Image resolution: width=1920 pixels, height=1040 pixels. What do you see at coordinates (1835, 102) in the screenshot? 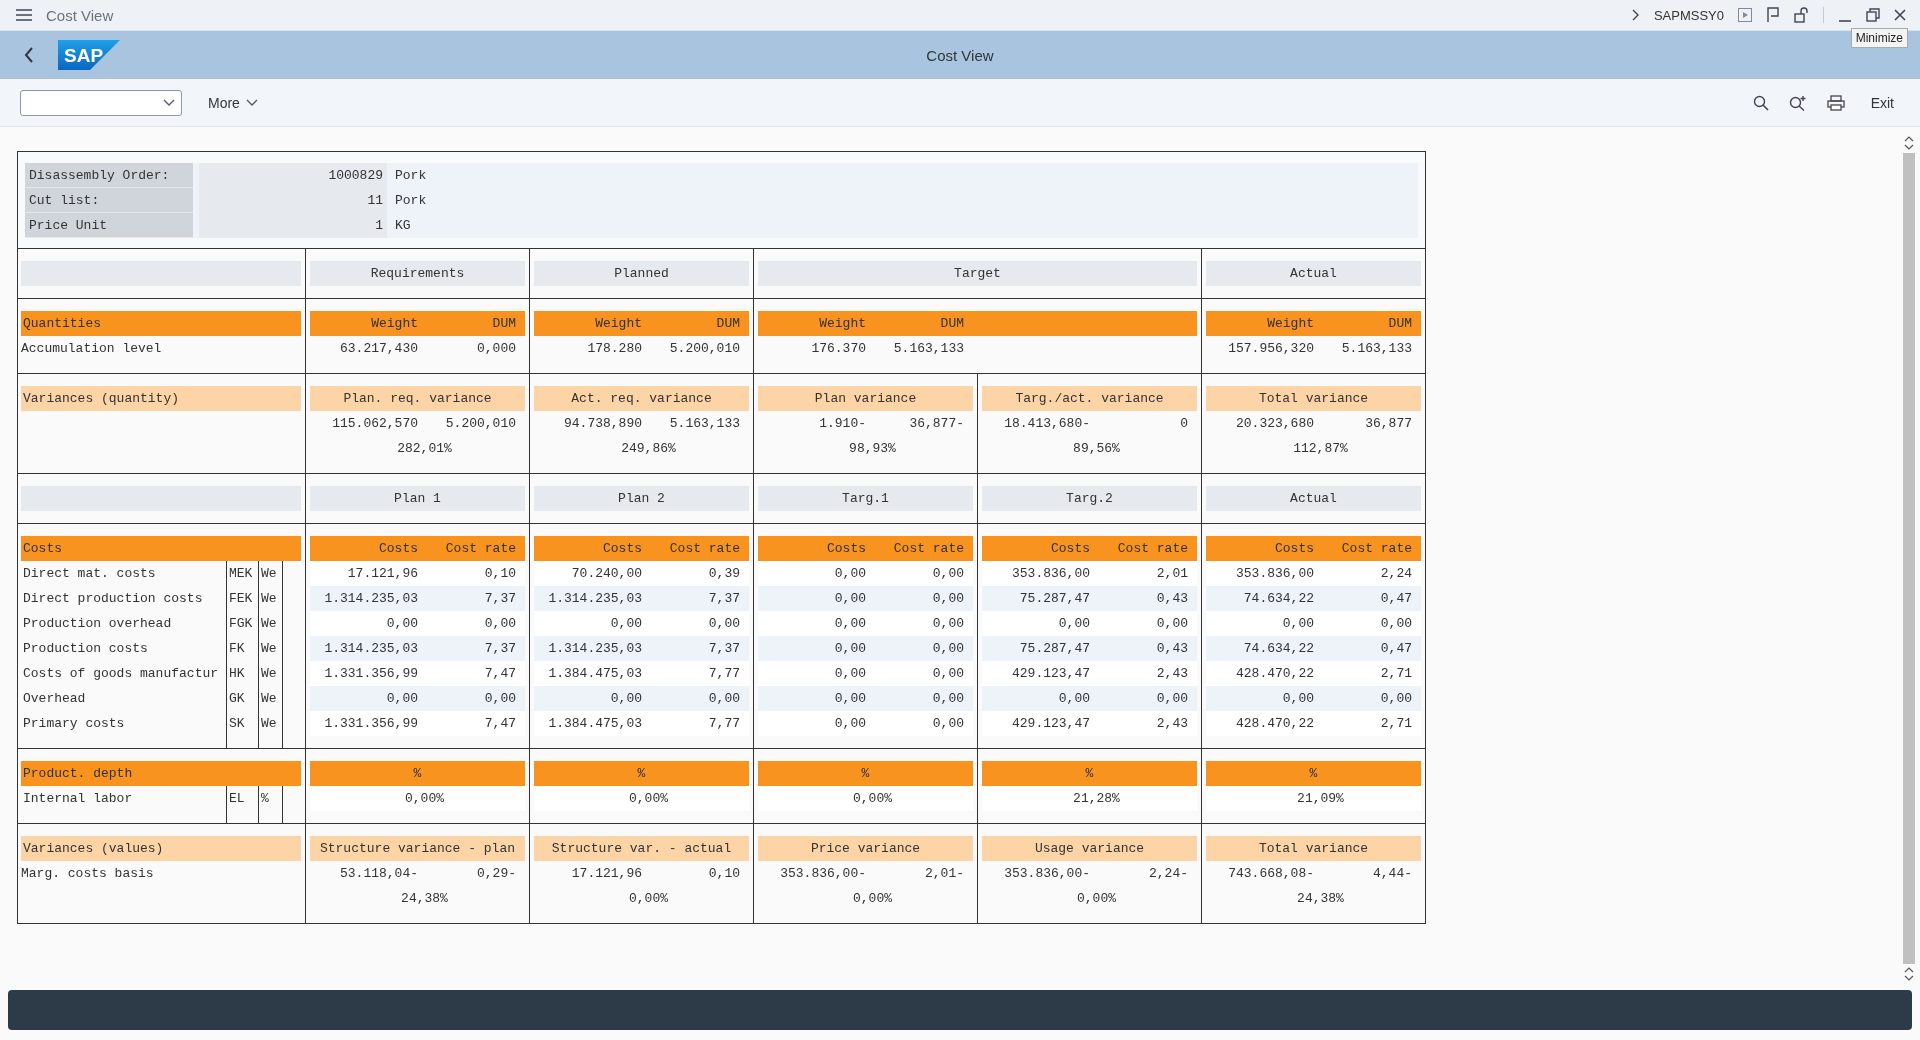
I see `print-icon` at bounding box center [1835, 102].